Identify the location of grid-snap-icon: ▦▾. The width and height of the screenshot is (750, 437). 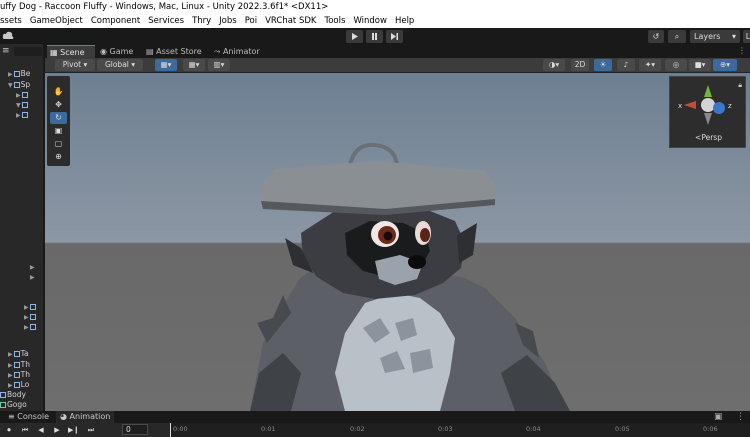
(166, 65).